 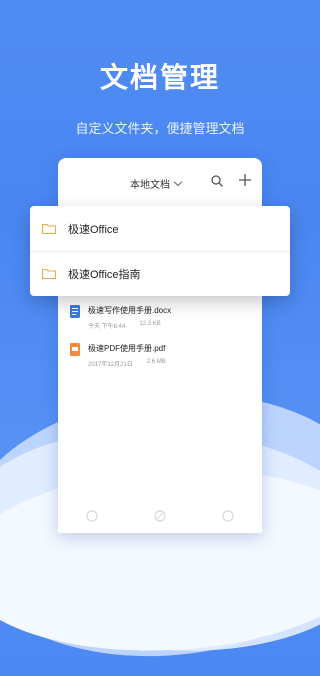 I want to click on document-name: 极速写作使用手册.docx, so click(x=130, y=310).